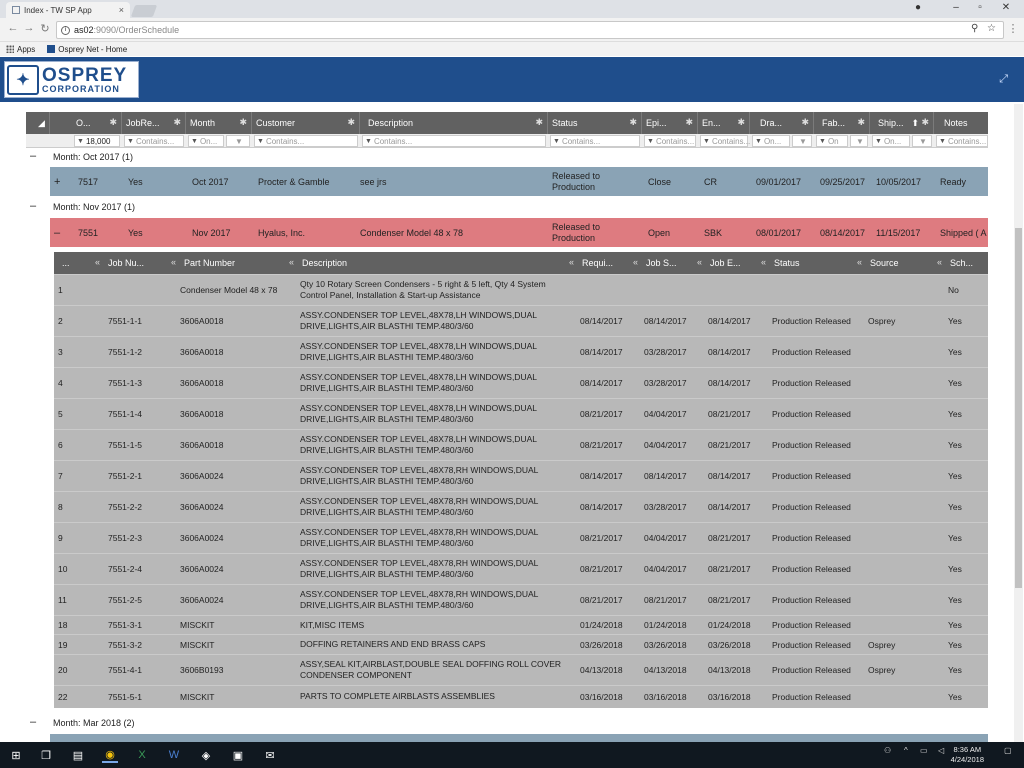  What do you see at coordinates (922, 141) in the screenshot?
I see `filter-ship-dropdown: ▼` at bounding box center [922, 141].